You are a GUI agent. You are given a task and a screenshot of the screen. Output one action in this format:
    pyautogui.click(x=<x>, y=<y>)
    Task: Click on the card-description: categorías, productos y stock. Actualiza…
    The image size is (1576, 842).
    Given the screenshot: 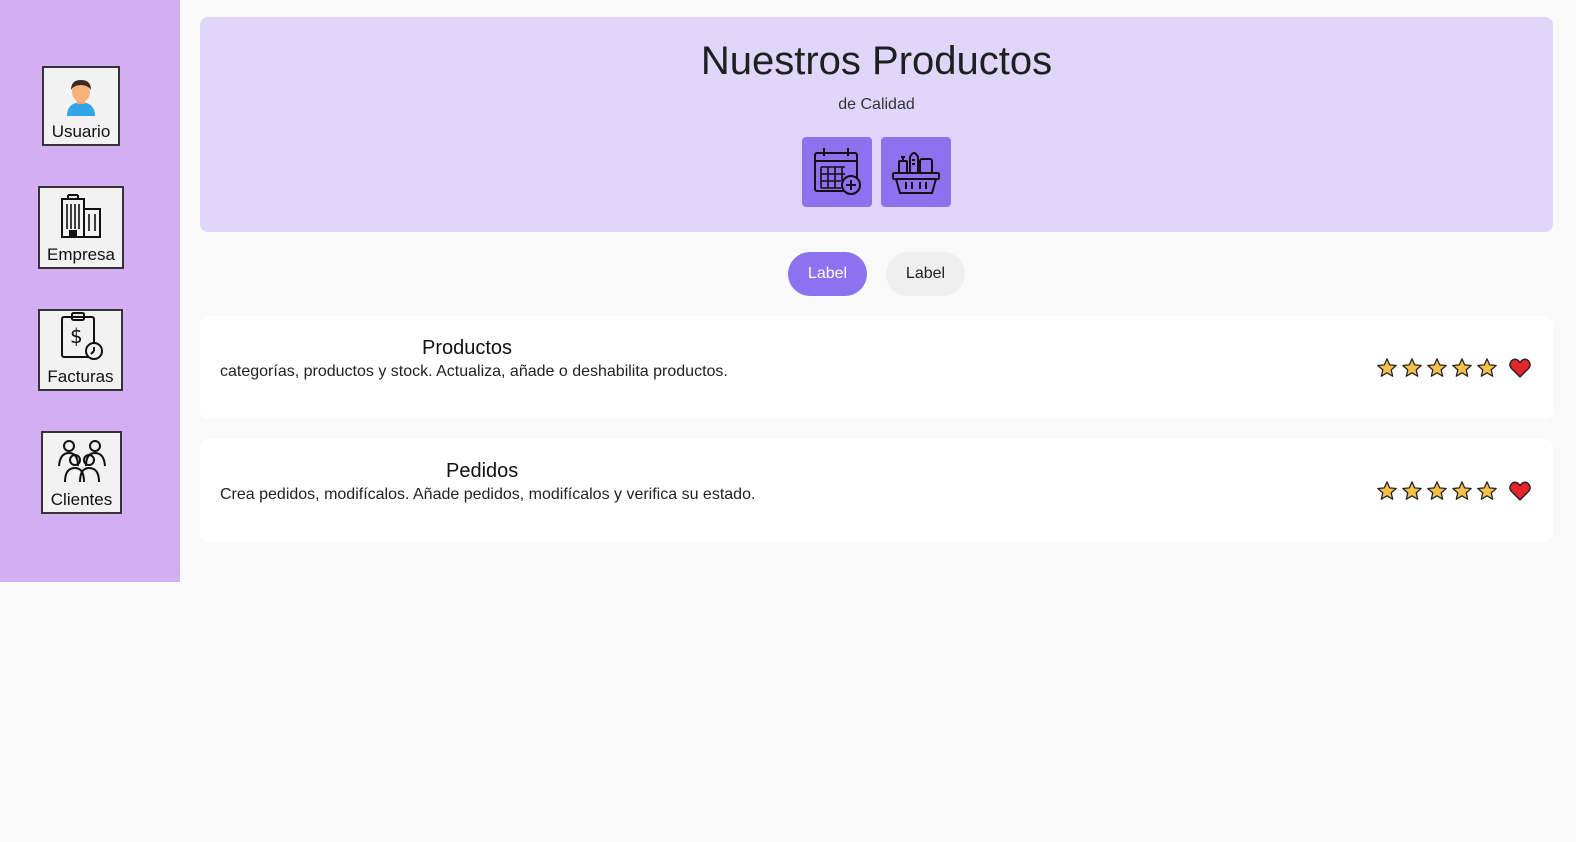 What is the action you would take?
    pyautogui.click(x=474, y=371)
    